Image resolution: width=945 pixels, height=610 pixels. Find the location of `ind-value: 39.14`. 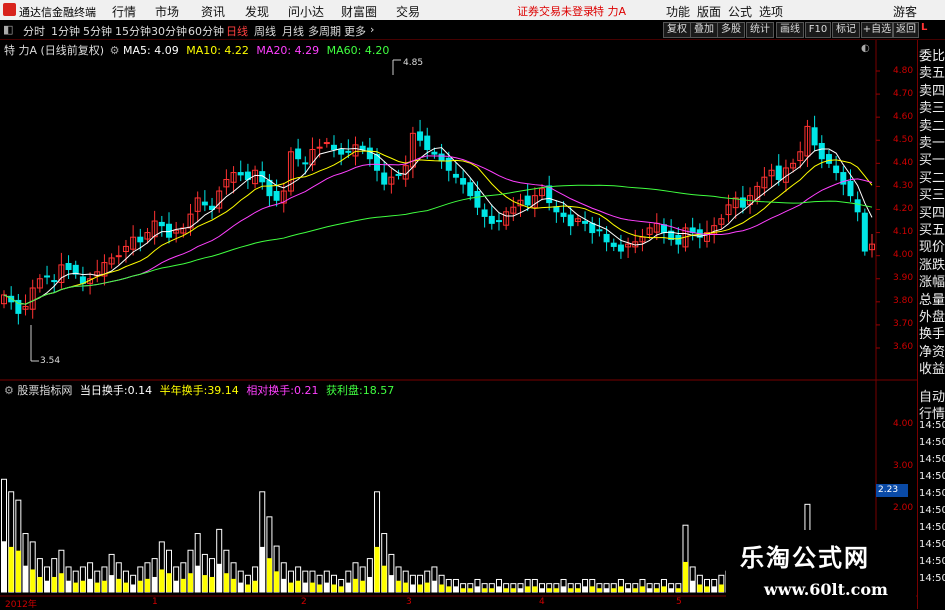

ind-value: 39.14 is located at coordinates (223, 390).